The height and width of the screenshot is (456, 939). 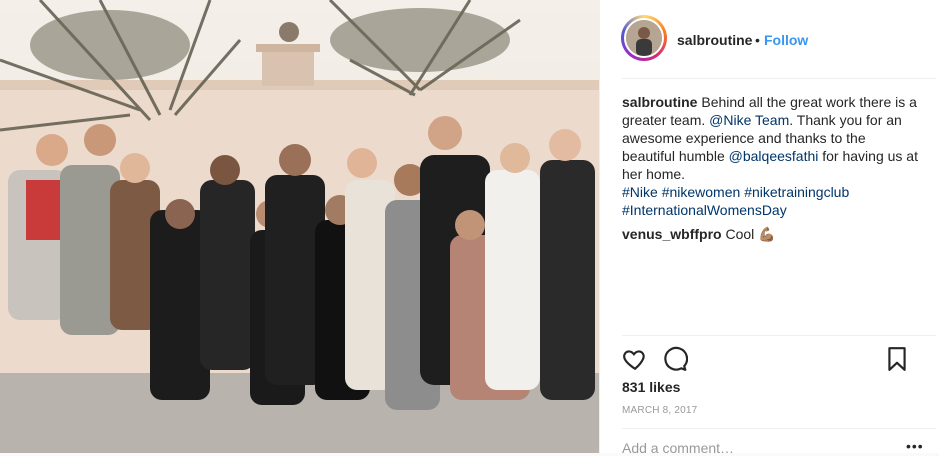 What do you see at coordinates (796, 192) in the screenshot?
I see `hashtag-niketrainingclub: #niketrainingclub` at bounding box center [796, 192].